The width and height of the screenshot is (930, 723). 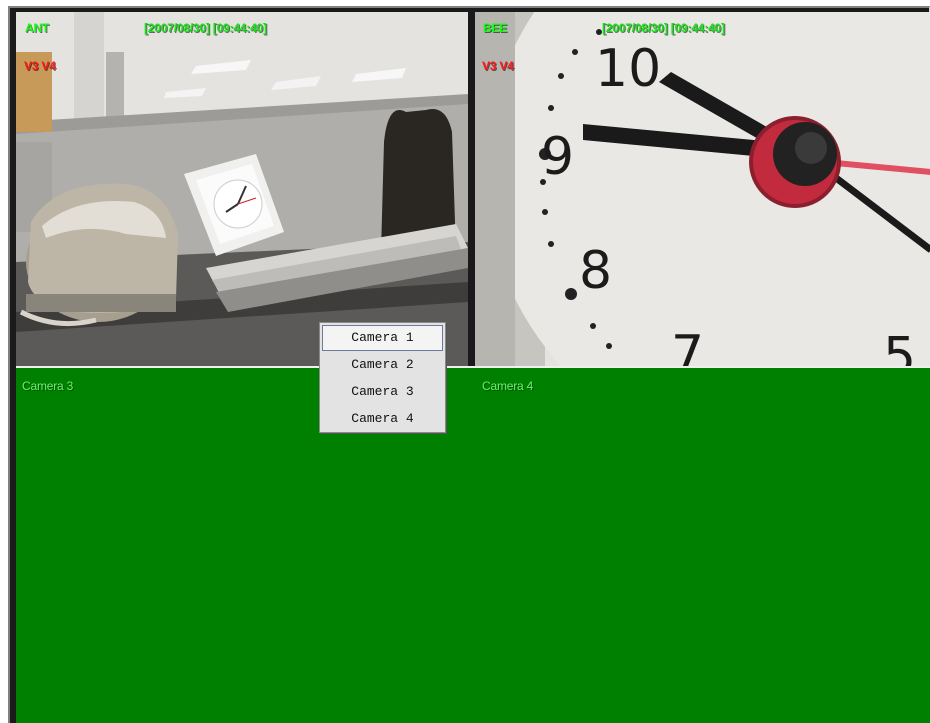 I want to click on clock-numeral-10: 10, so click(x=628, y=69).